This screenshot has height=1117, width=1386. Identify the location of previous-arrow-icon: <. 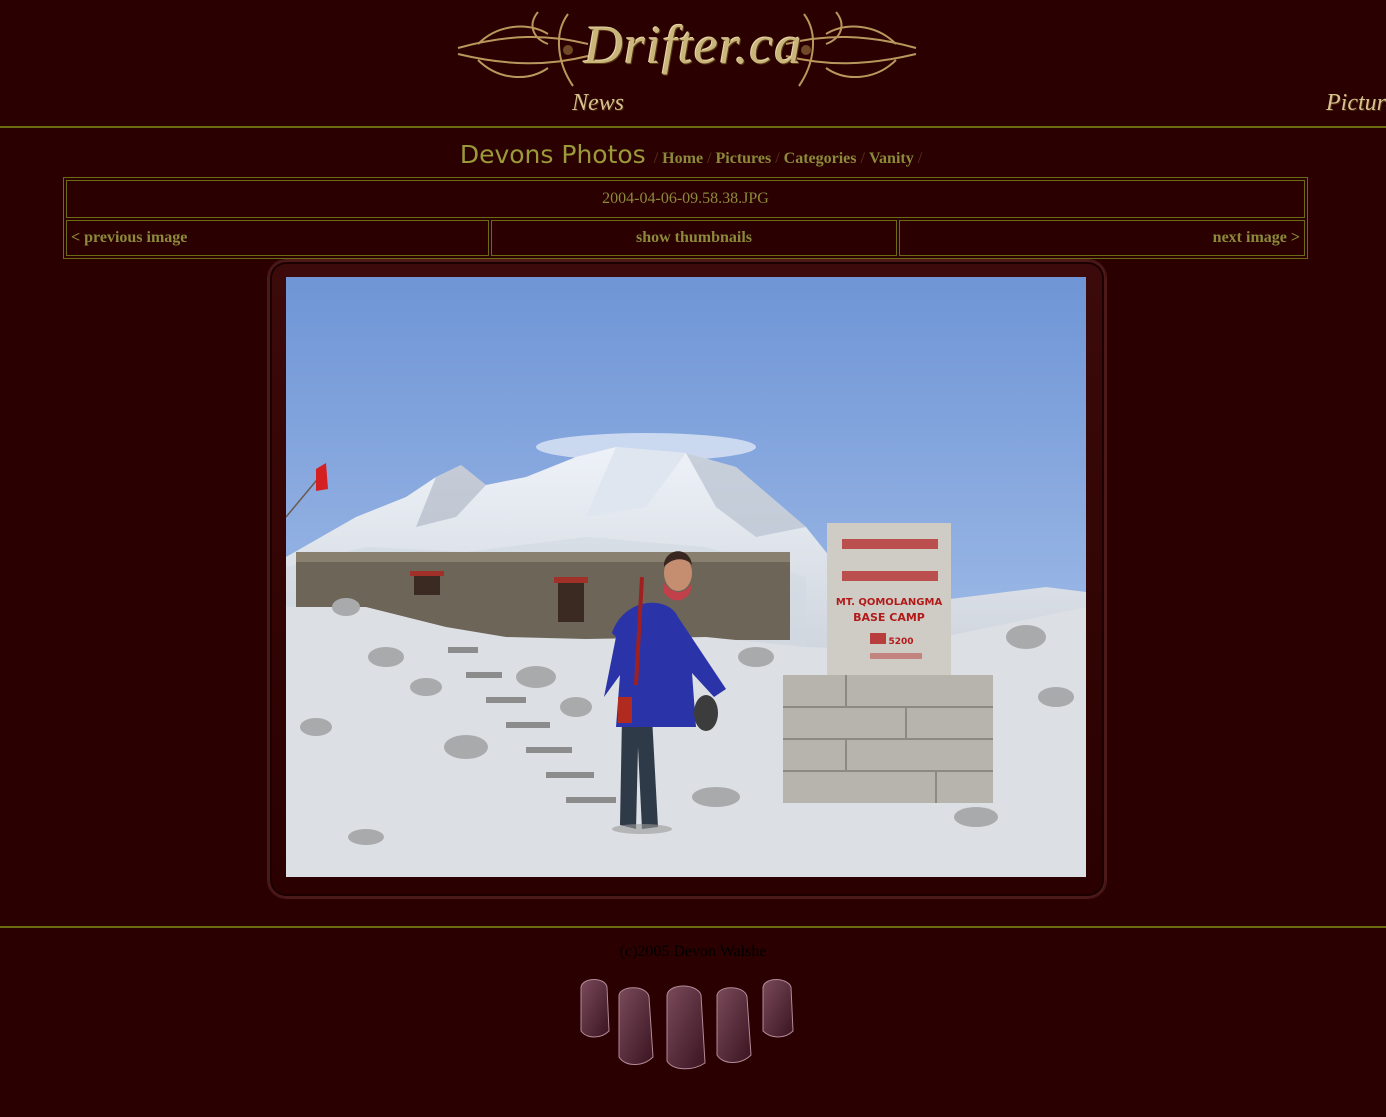
(76, 237).